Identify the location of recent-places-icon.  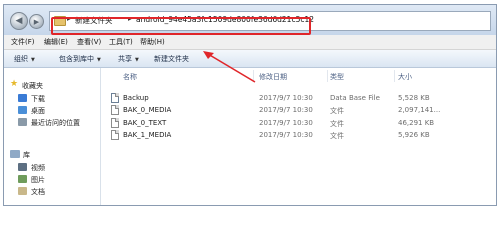
(22, 122).